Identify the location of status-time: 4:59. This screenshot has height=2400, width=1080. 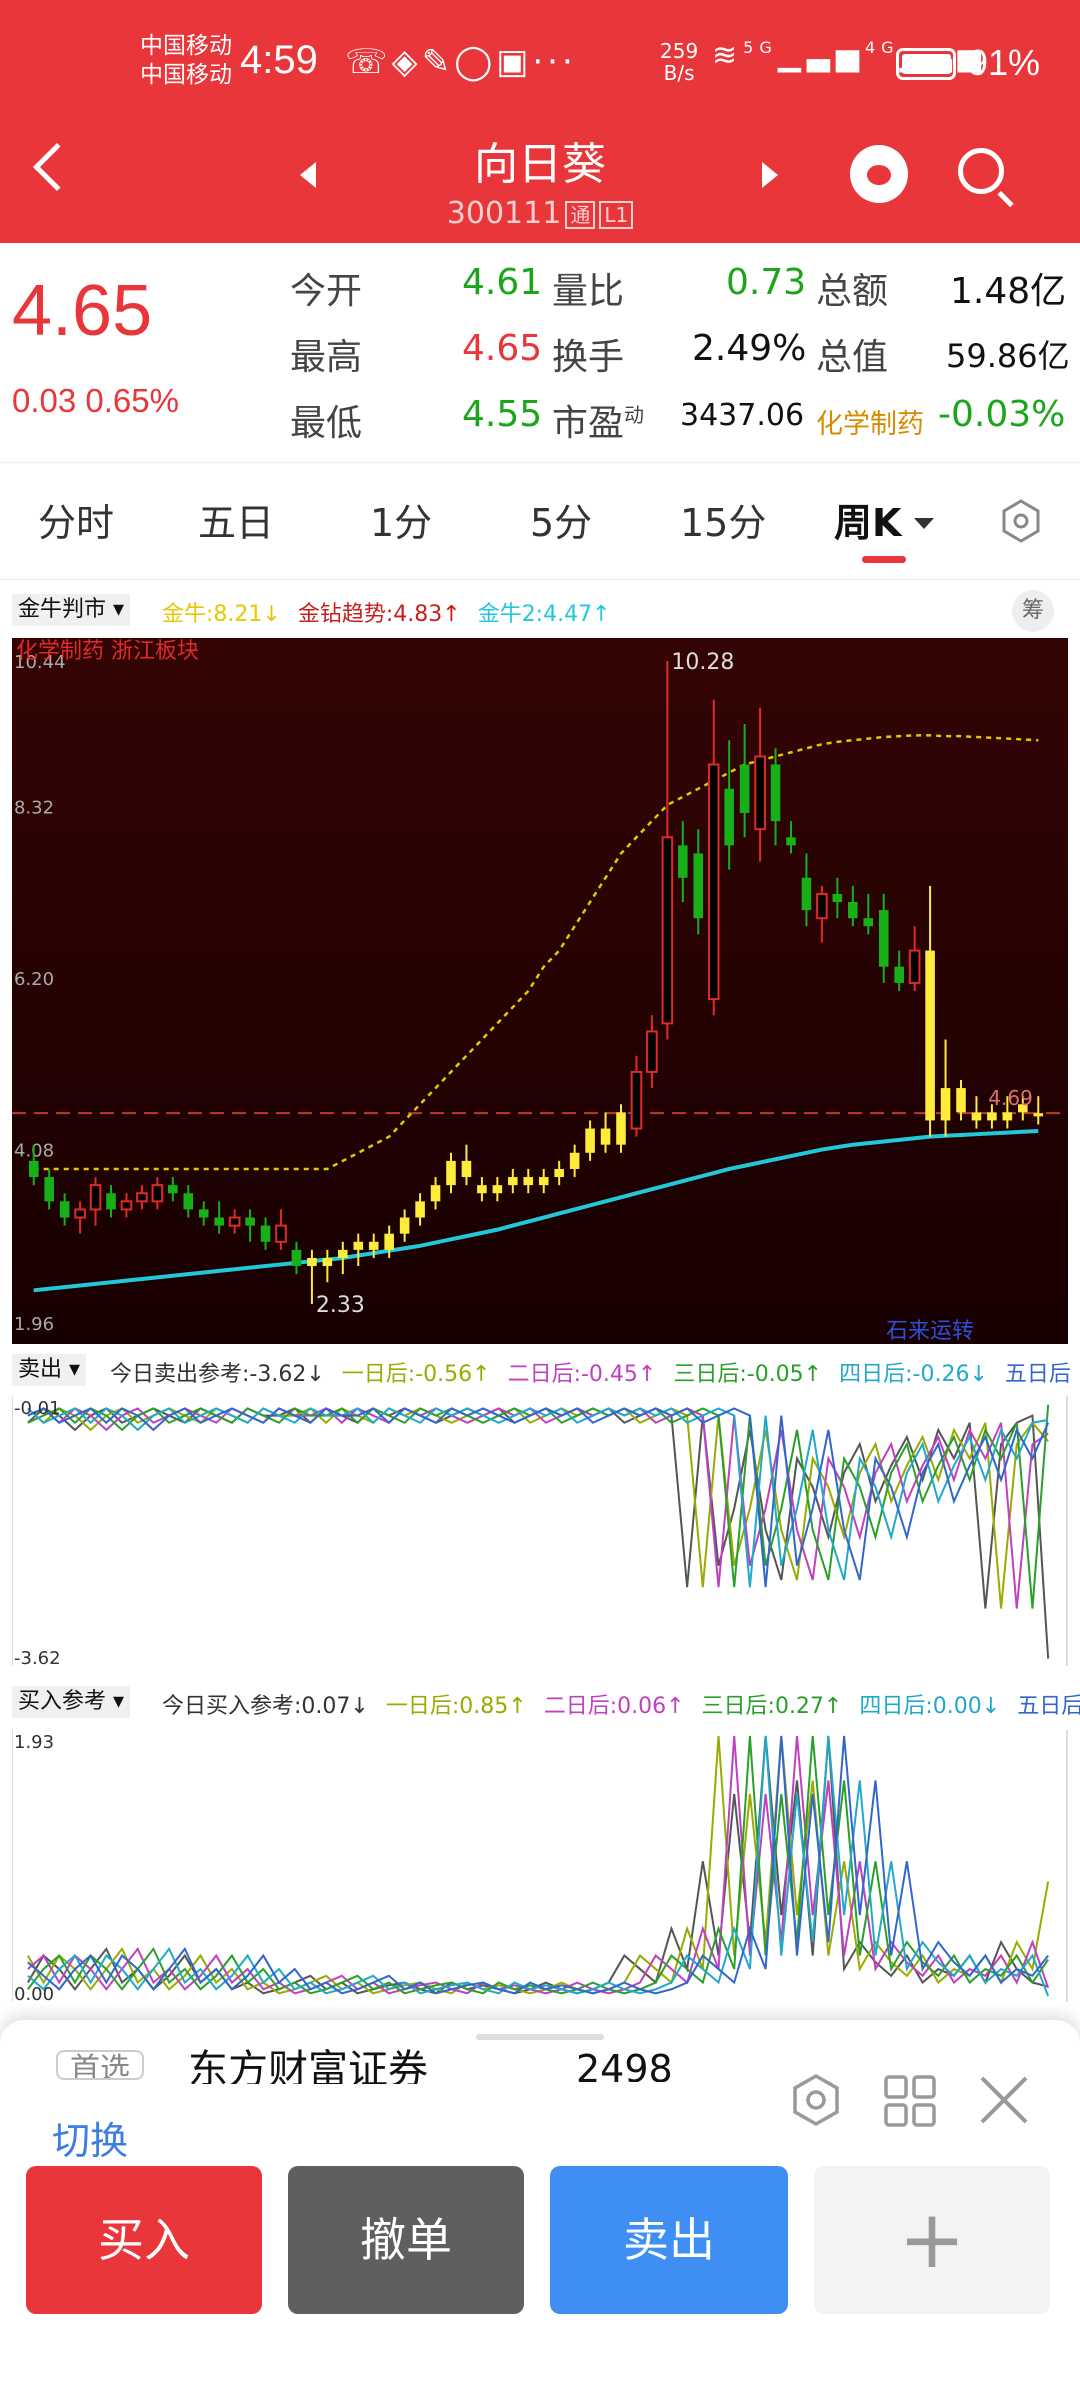
(279, 60).